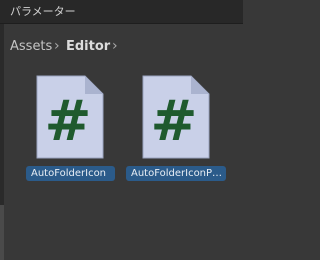 The height and width of the screenshot is (260, 320). What do you see at coordinates (121, 45) in the screenshot?
I see `breadcrumb: Assets › Editor ›` at bounding box center [121, 45].